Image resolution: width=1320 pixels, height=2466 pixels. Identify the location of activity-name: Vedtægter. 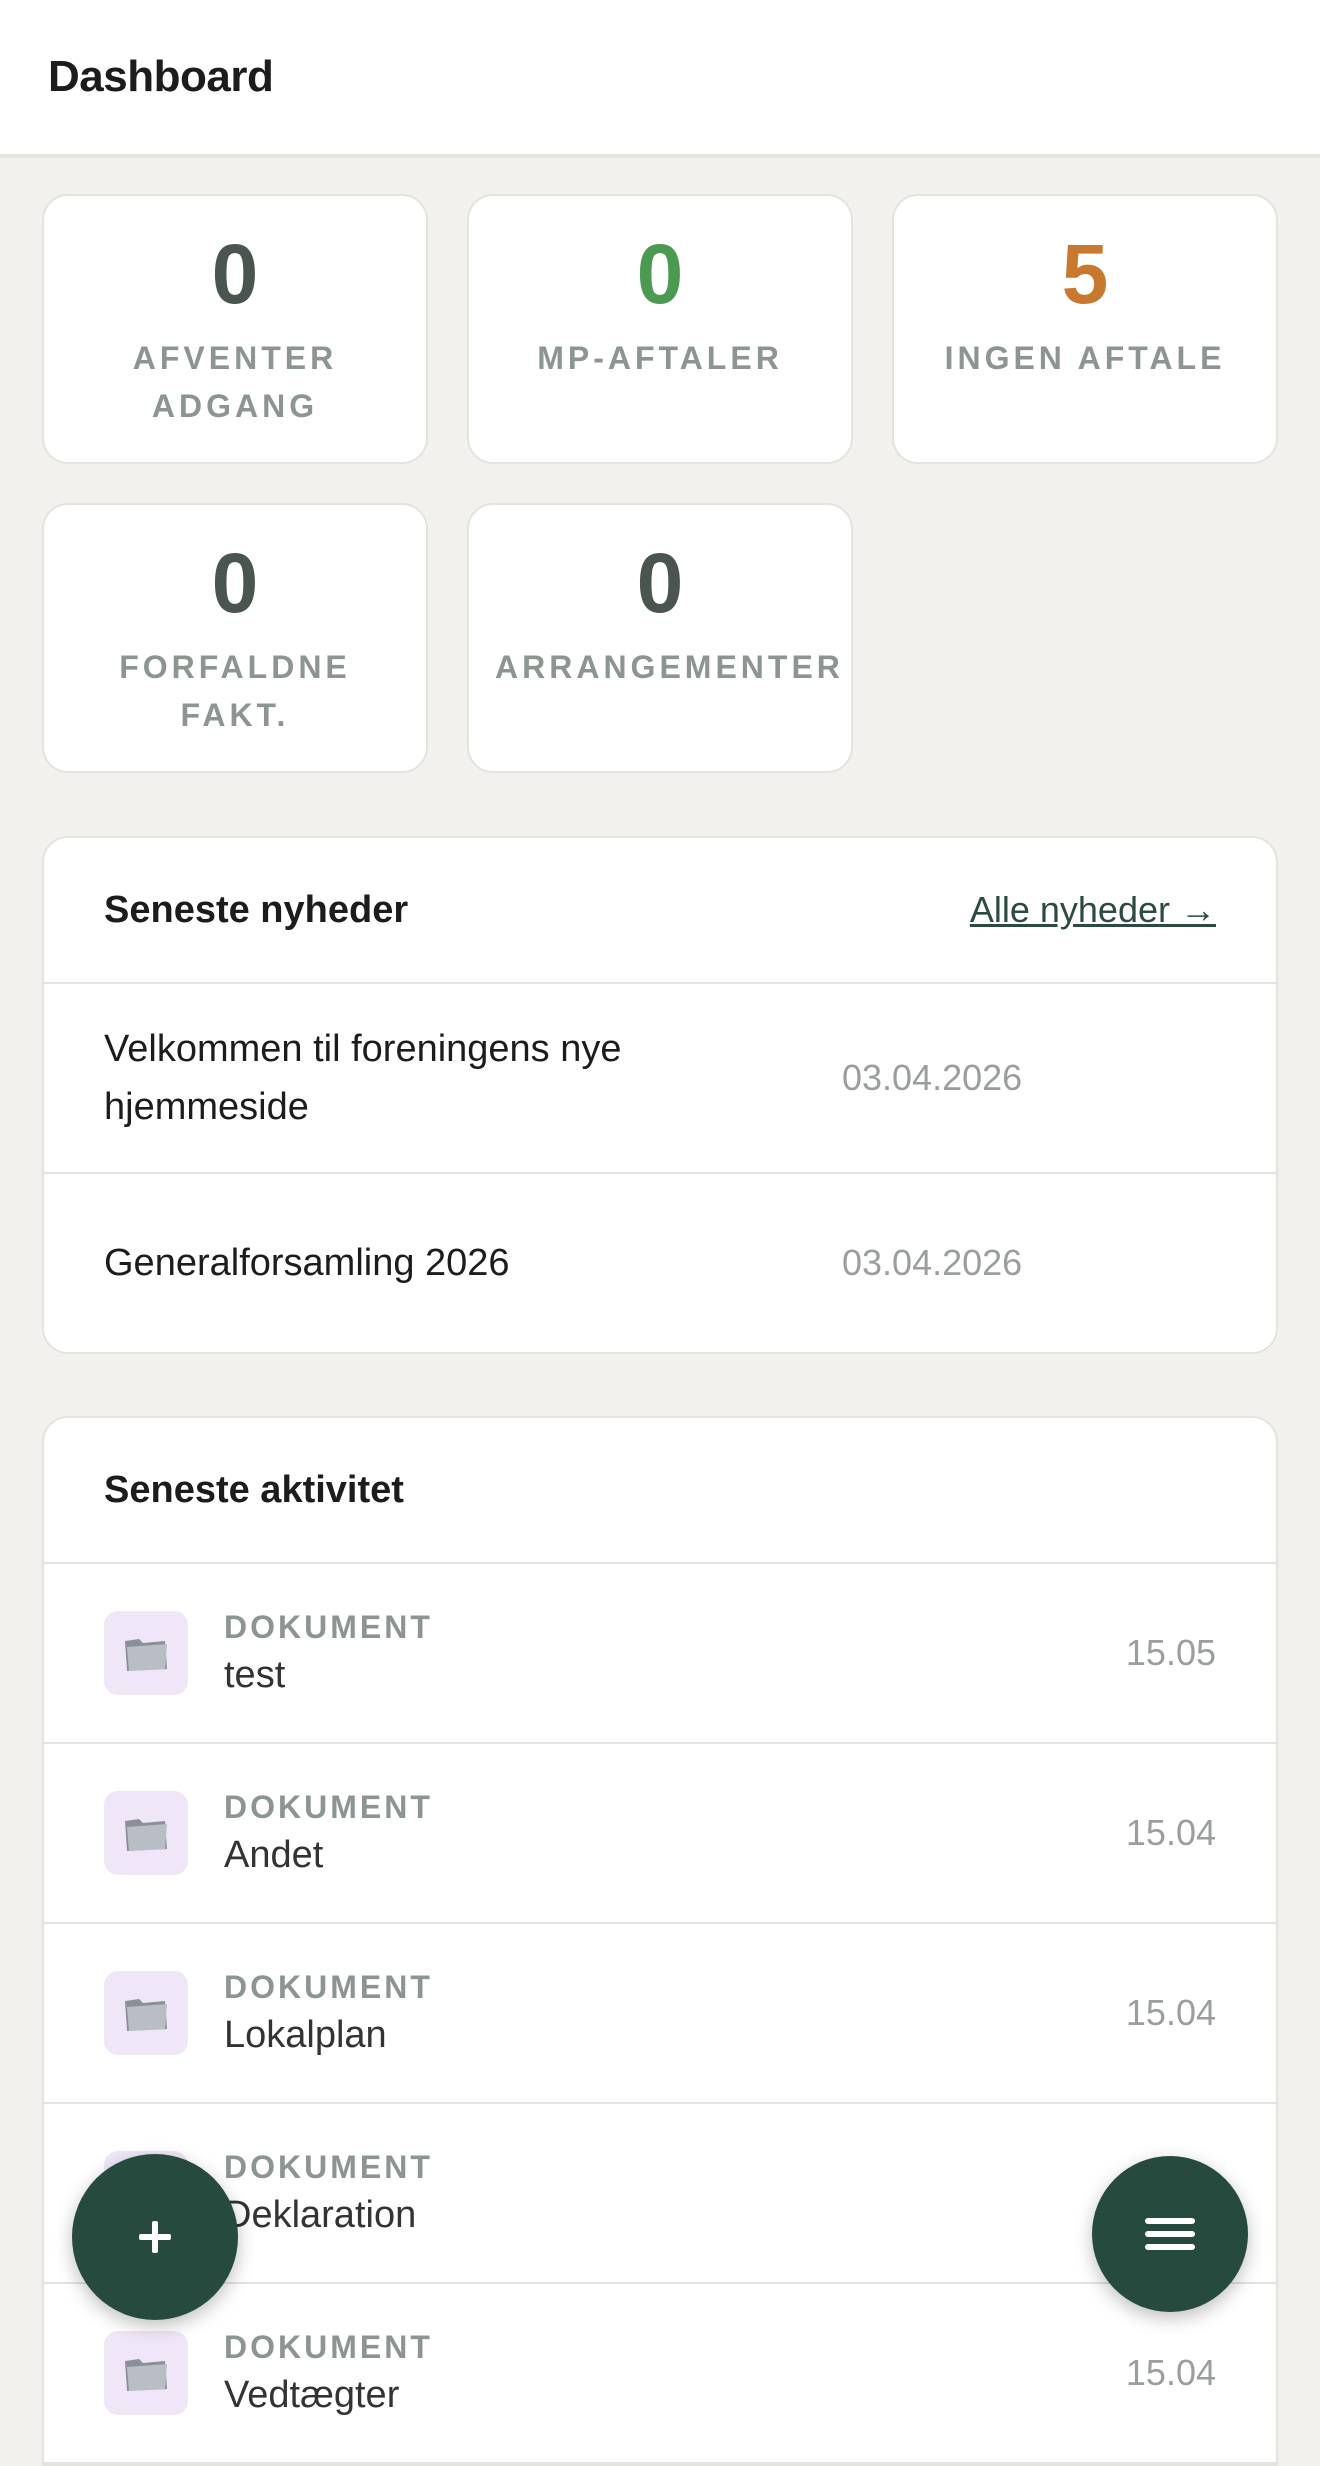
(312, 2395).